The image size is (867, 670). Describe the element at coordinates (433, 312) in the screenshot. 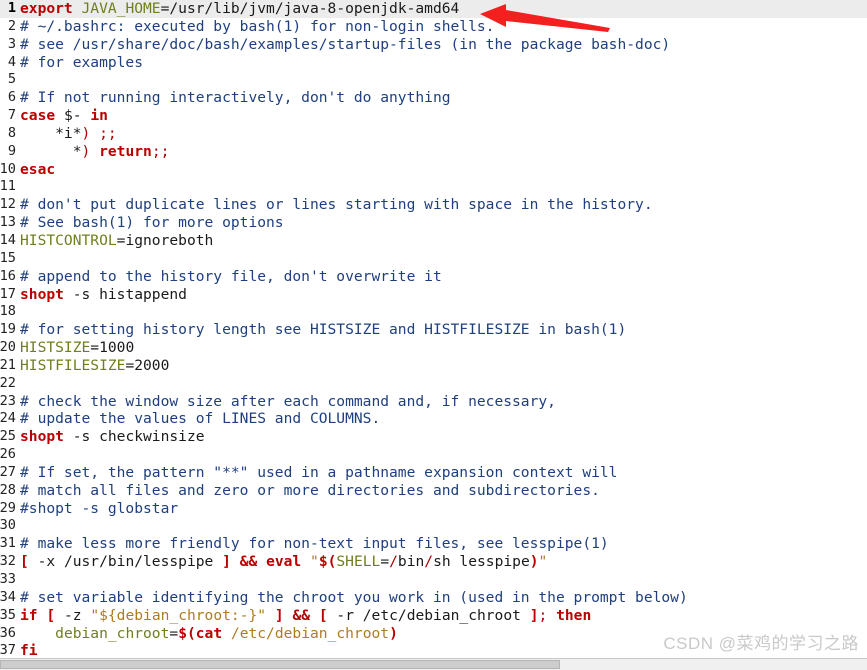

I see `code-line: 18` at that location.